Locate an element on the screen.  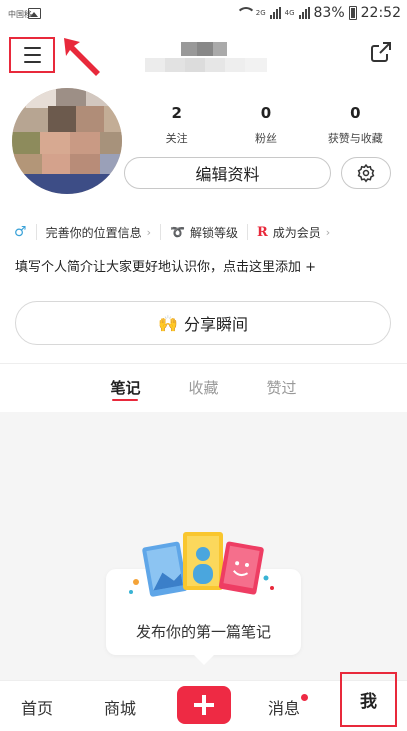
publish-button is located at coordinates (204, 705).